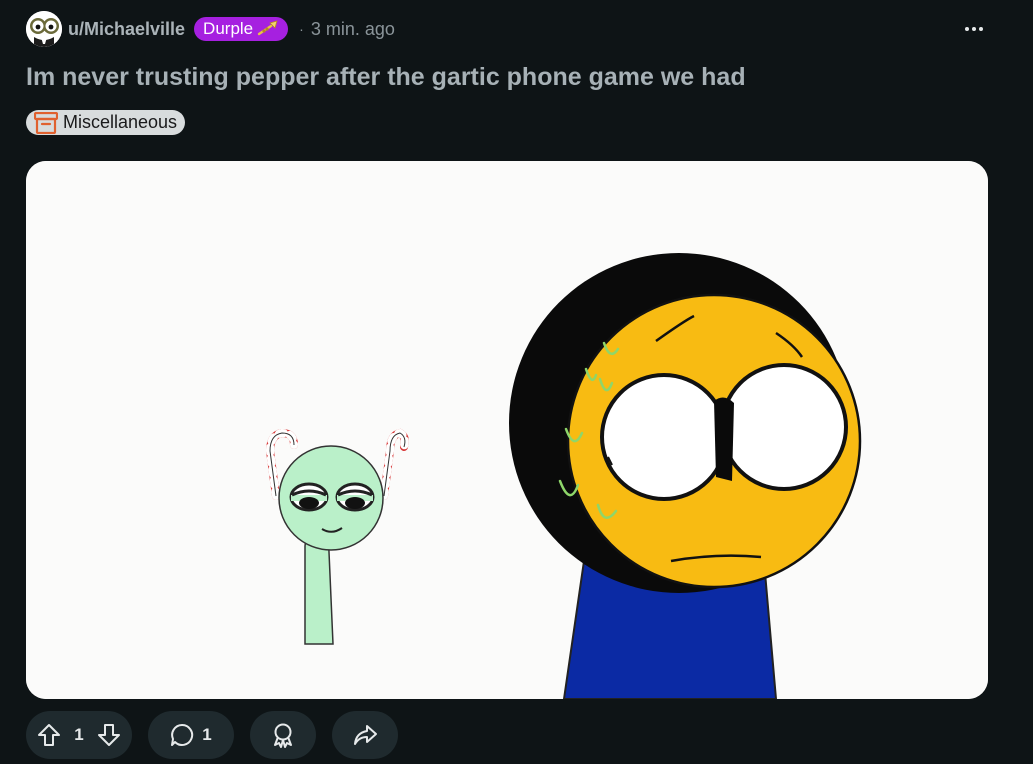 The height and width of the screenshot is (764, 1033). Describe the element at coordinates (46, 122) in the screenshot. I see `archive-box-icon` at that location.